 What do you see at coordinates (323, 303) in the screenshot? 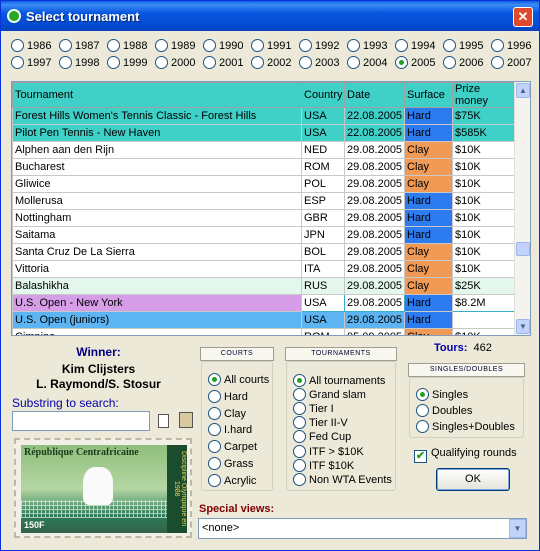
I see `table-cell-country: USA` at bounding box center [323, 303].